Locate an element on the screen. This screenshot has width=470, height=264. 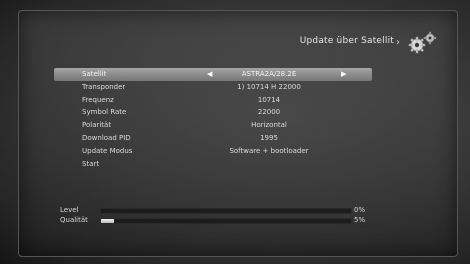
chevron-right-icon: › is located at coordinates (398, 42).